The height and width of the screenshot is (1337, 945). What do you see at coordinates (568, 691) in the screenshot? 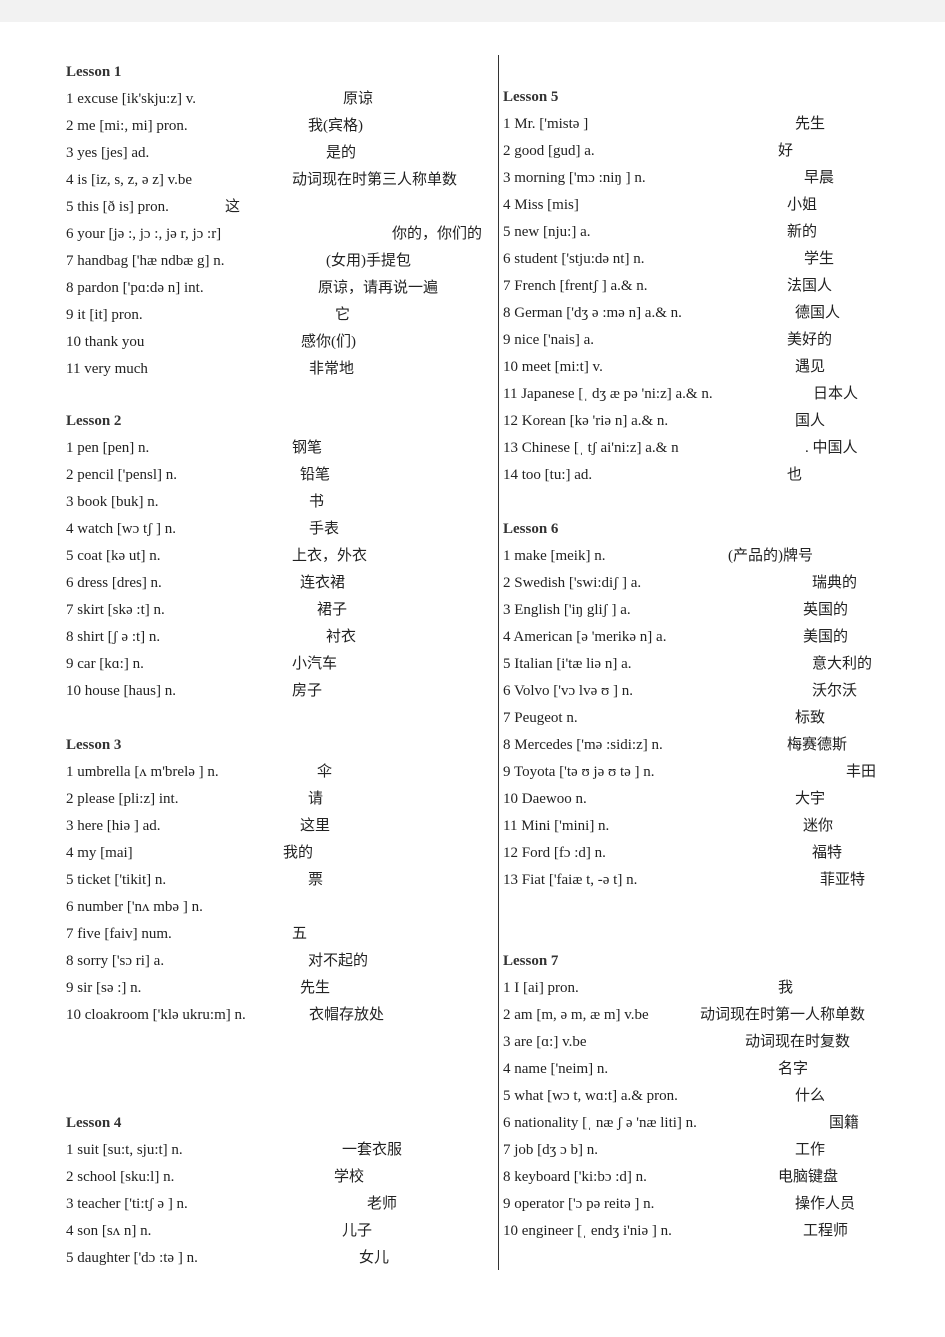
I see `vocab-word: 6 Volvo ['vɔ lvə ʊ ] n.` at bounding box center [568, 691].